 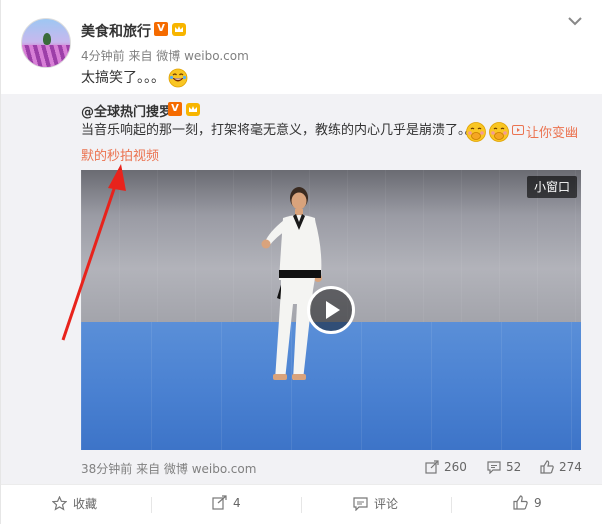 I want to click on like-button: 9, so click(x=527, y=502).